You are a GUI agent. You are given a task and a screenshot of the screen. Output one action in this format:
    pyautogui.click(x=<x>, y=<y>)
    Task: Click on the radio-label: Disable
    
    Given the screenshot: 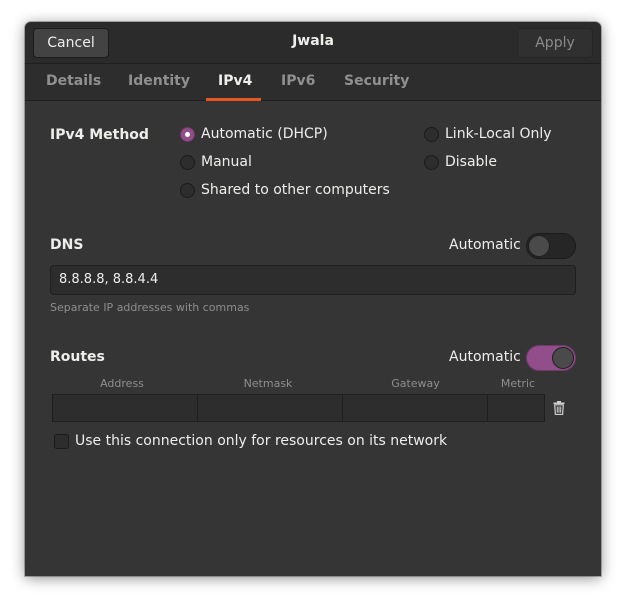 What is the action you would take?
    pyautogui.click(x=471, y=162)
    